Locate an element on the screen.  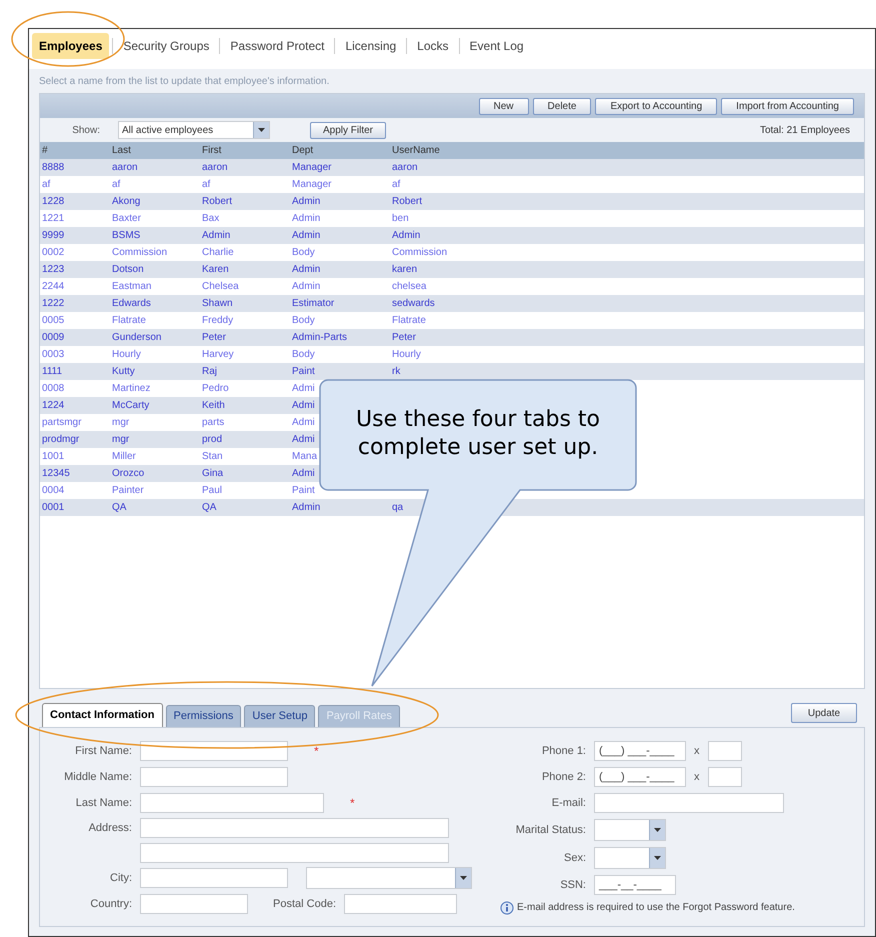
table-cell: Charlie is located at coordinates (218, 252).